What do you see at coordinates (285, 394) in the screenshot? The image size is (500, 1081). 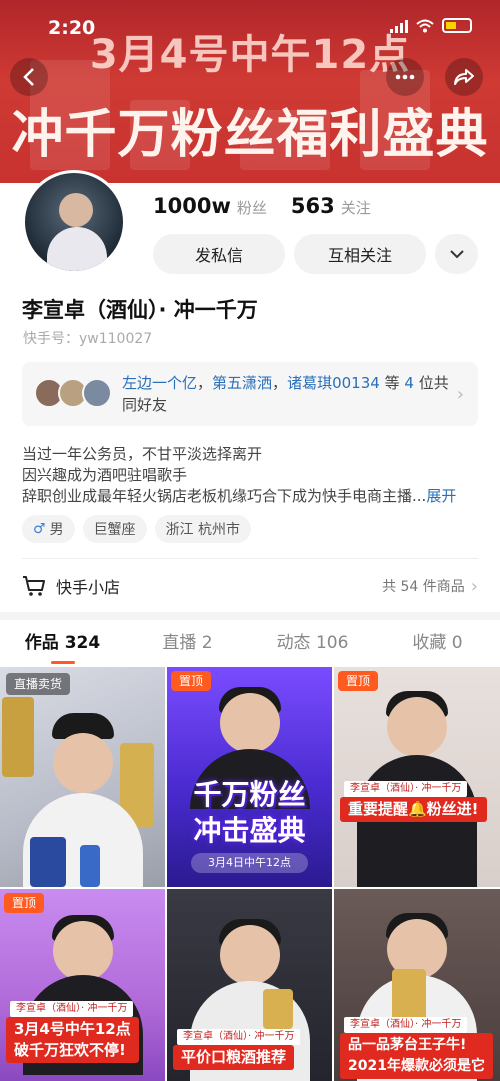 I see `common-friends-text: 左边一个亿，第五潇洒，诸葛琪00134 等 4 位共同好友` at bounding box center [285, 394].